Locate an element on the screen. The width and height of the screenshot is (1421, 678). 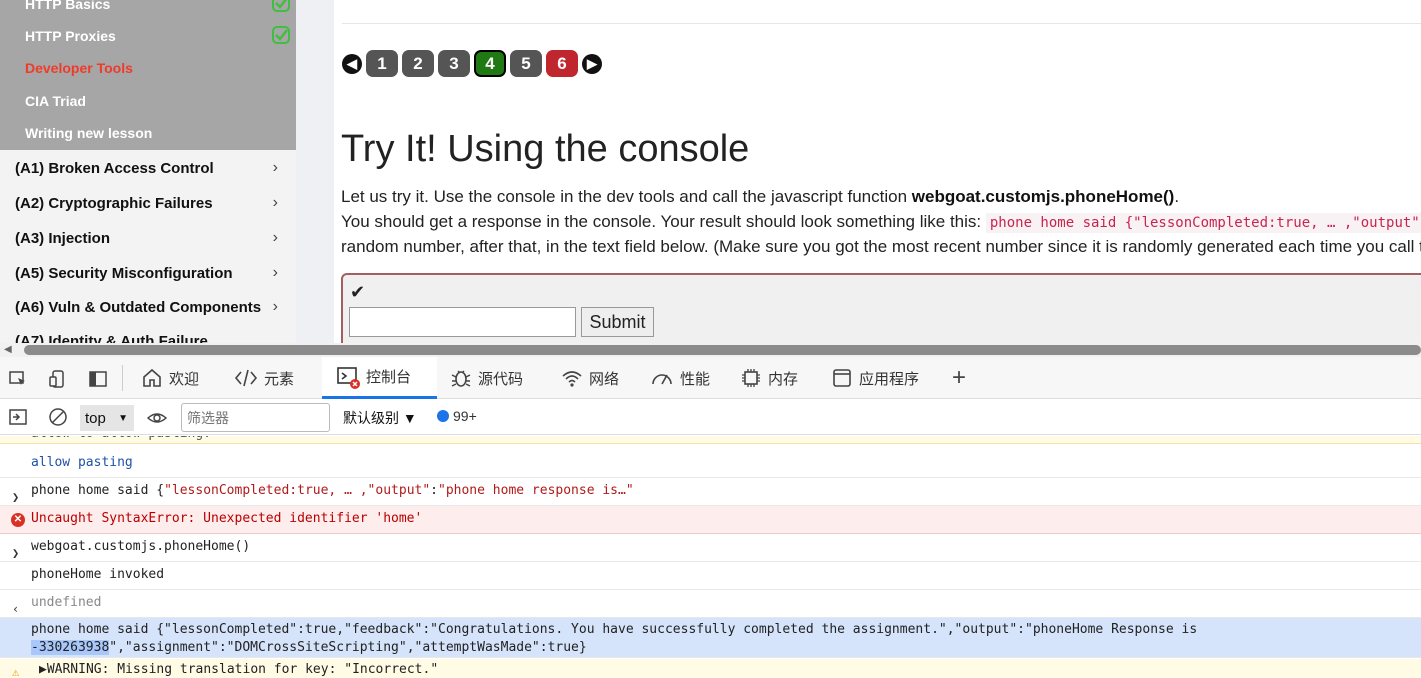
lesson-pager: ◀ 1 2 3 4 5 6 ▶ is located at coordinates (472, 63).